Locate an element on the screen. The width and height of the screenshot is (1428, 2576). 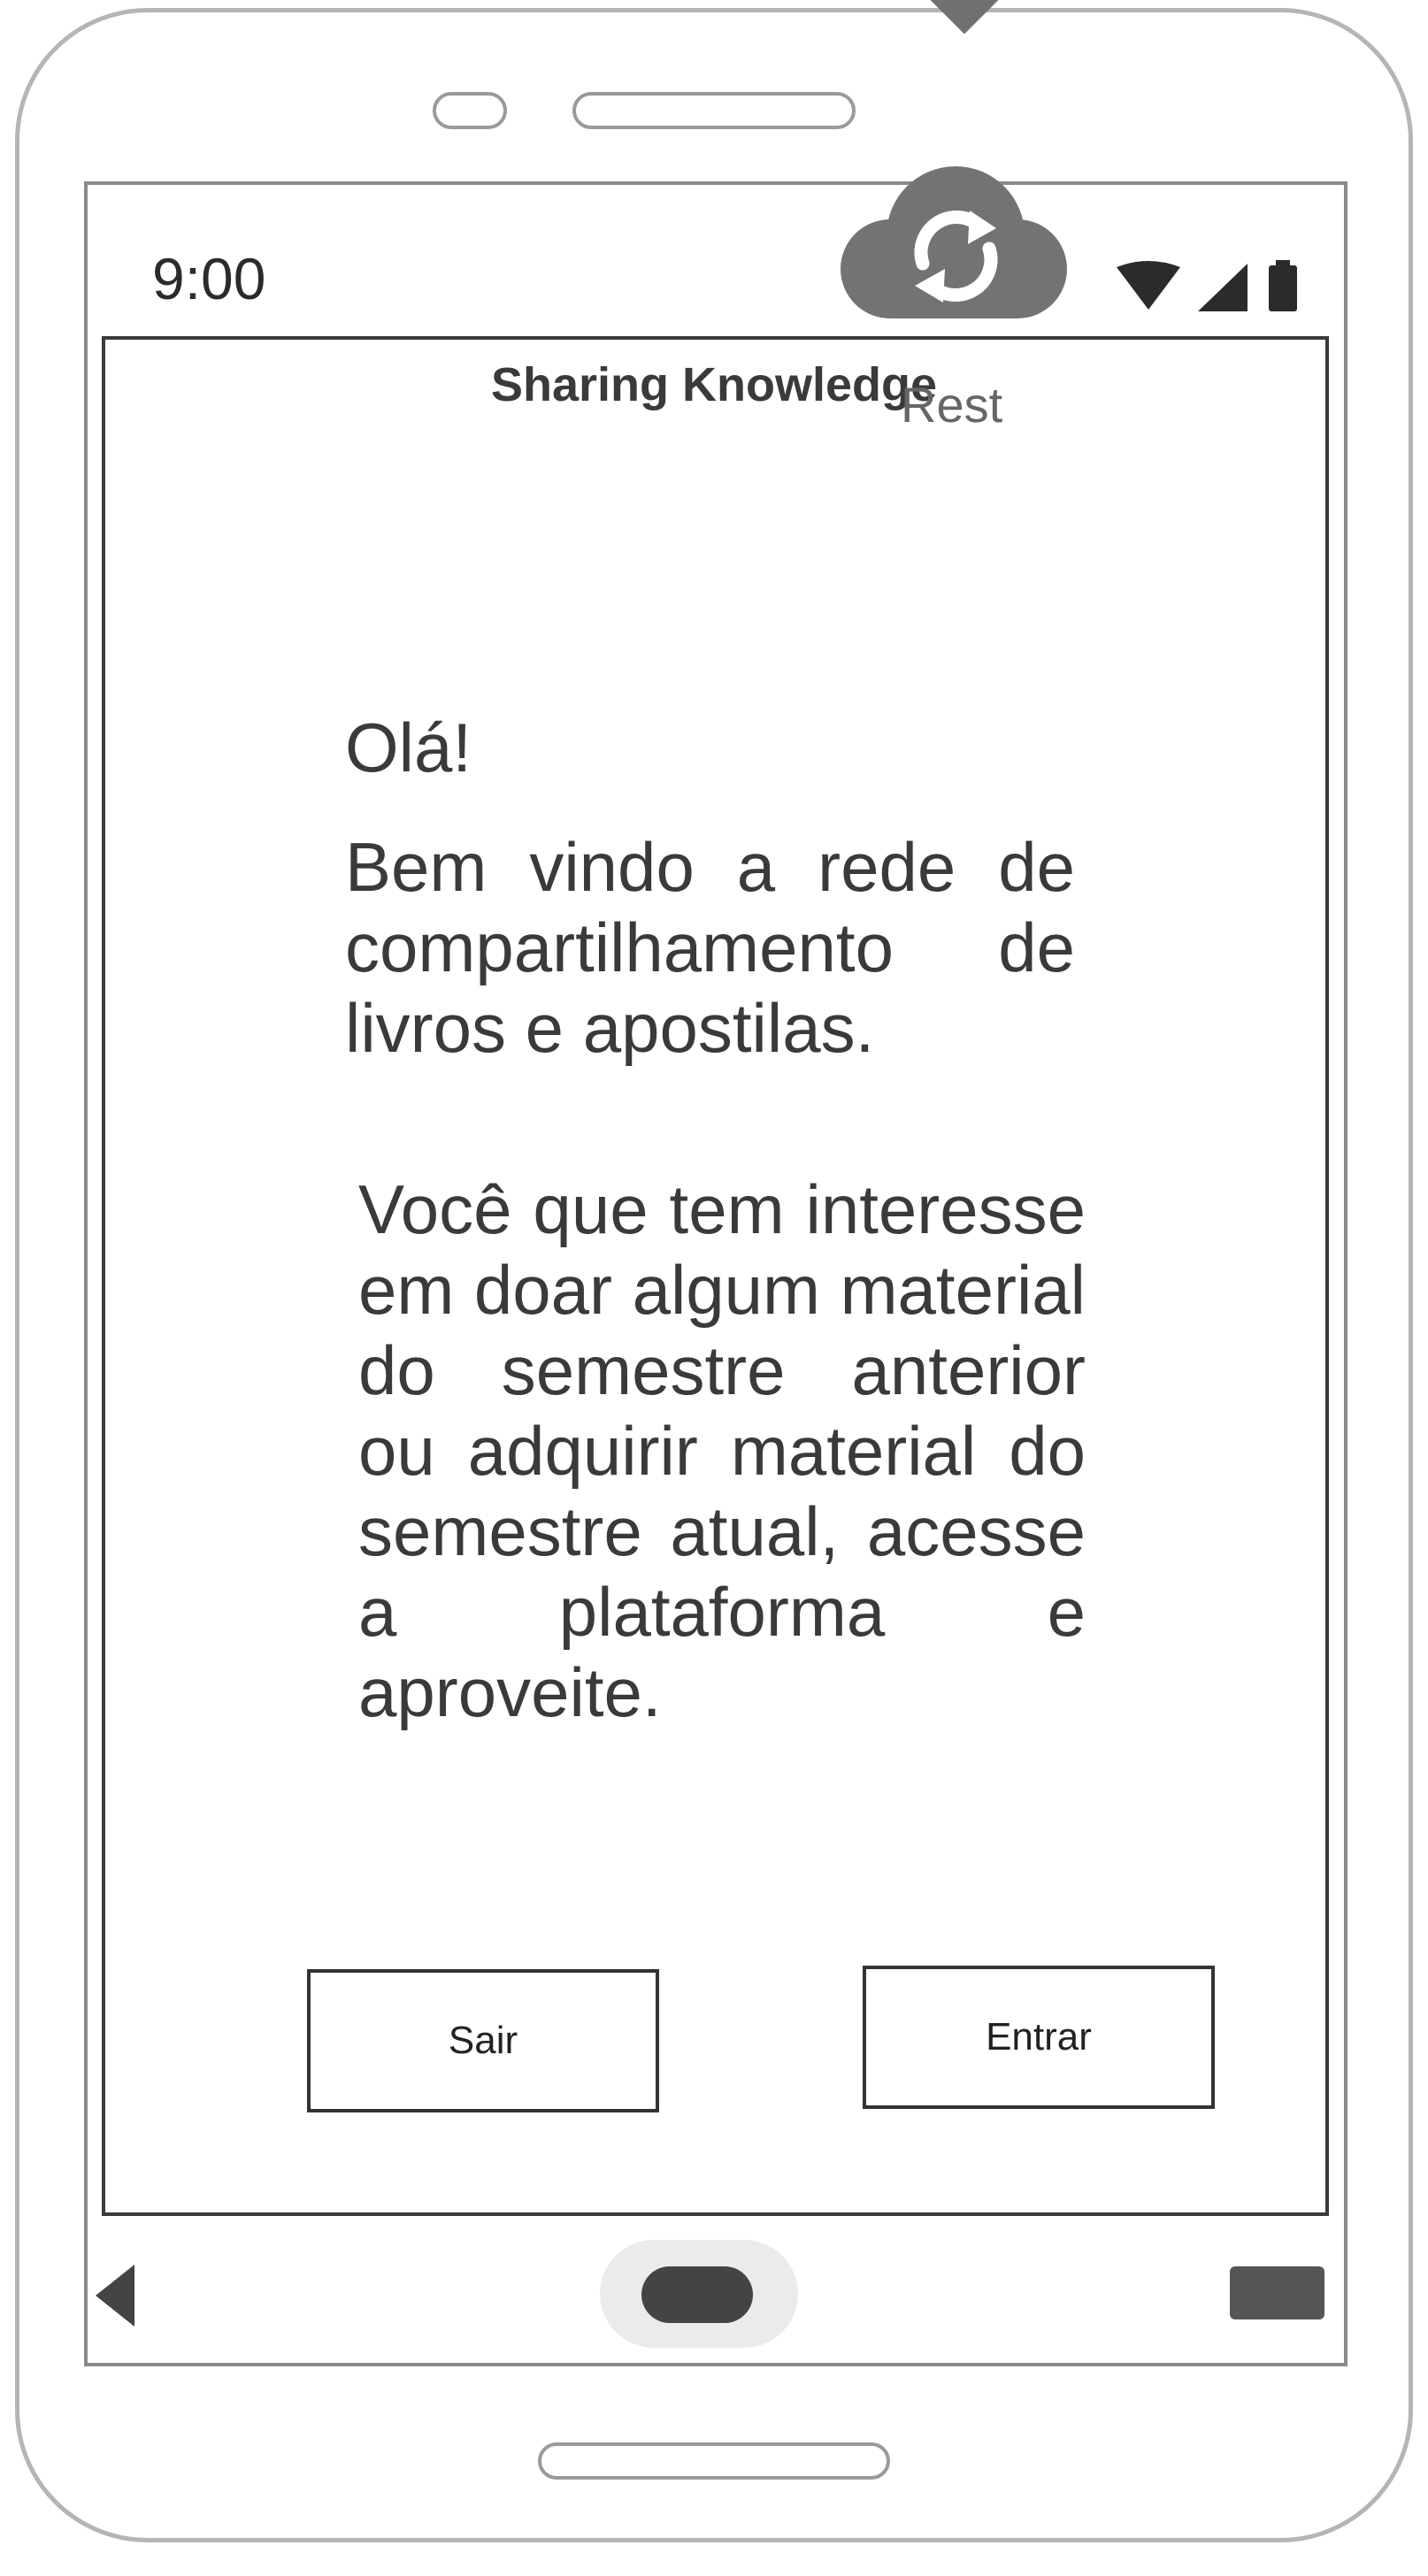
exit-button-label: Sair is located at coordinates (483, 2040).